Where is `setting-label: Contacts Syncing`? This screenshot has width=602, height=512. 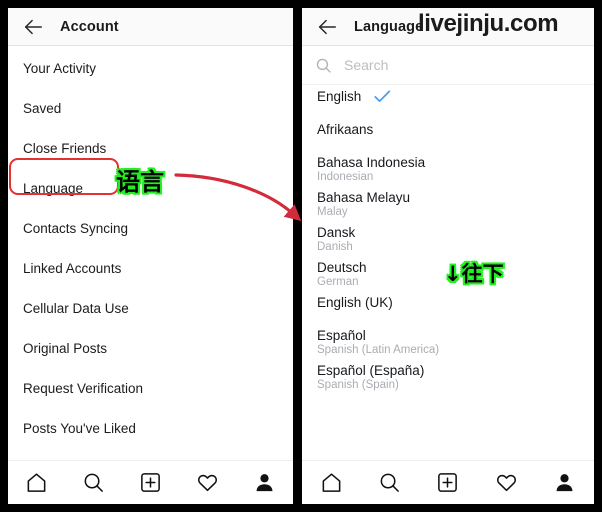 setting-label: Contacts Syncing is located at coordinates (76, 228).